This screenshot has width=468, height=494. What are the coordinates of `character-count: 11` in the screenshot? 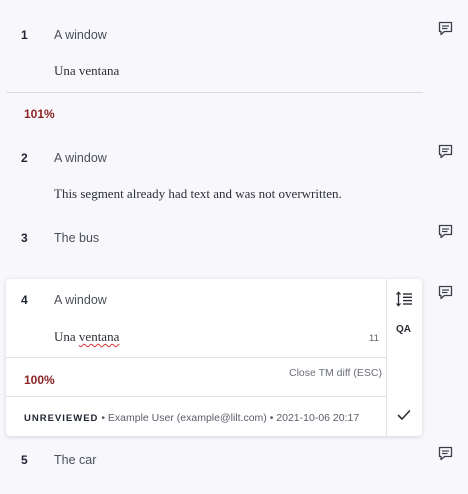 It's located at (374, 338).